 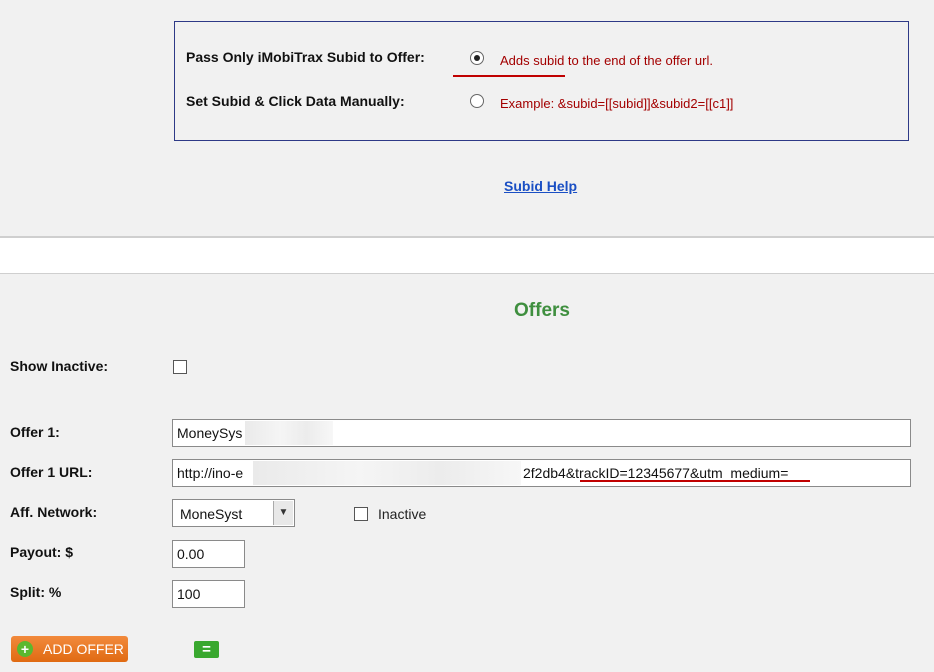 I want to click on pass-only-subid-radio, so click(x=477, y=58).